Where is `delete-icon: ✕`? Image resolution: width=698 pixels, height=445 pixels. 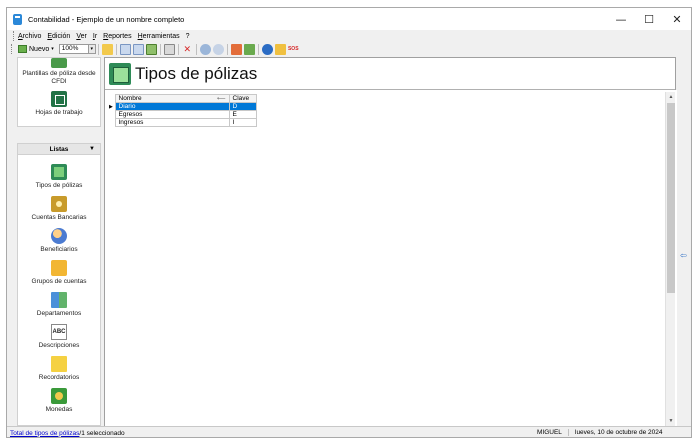
delete-icon: ✕ is located at coordinates (187, 49).